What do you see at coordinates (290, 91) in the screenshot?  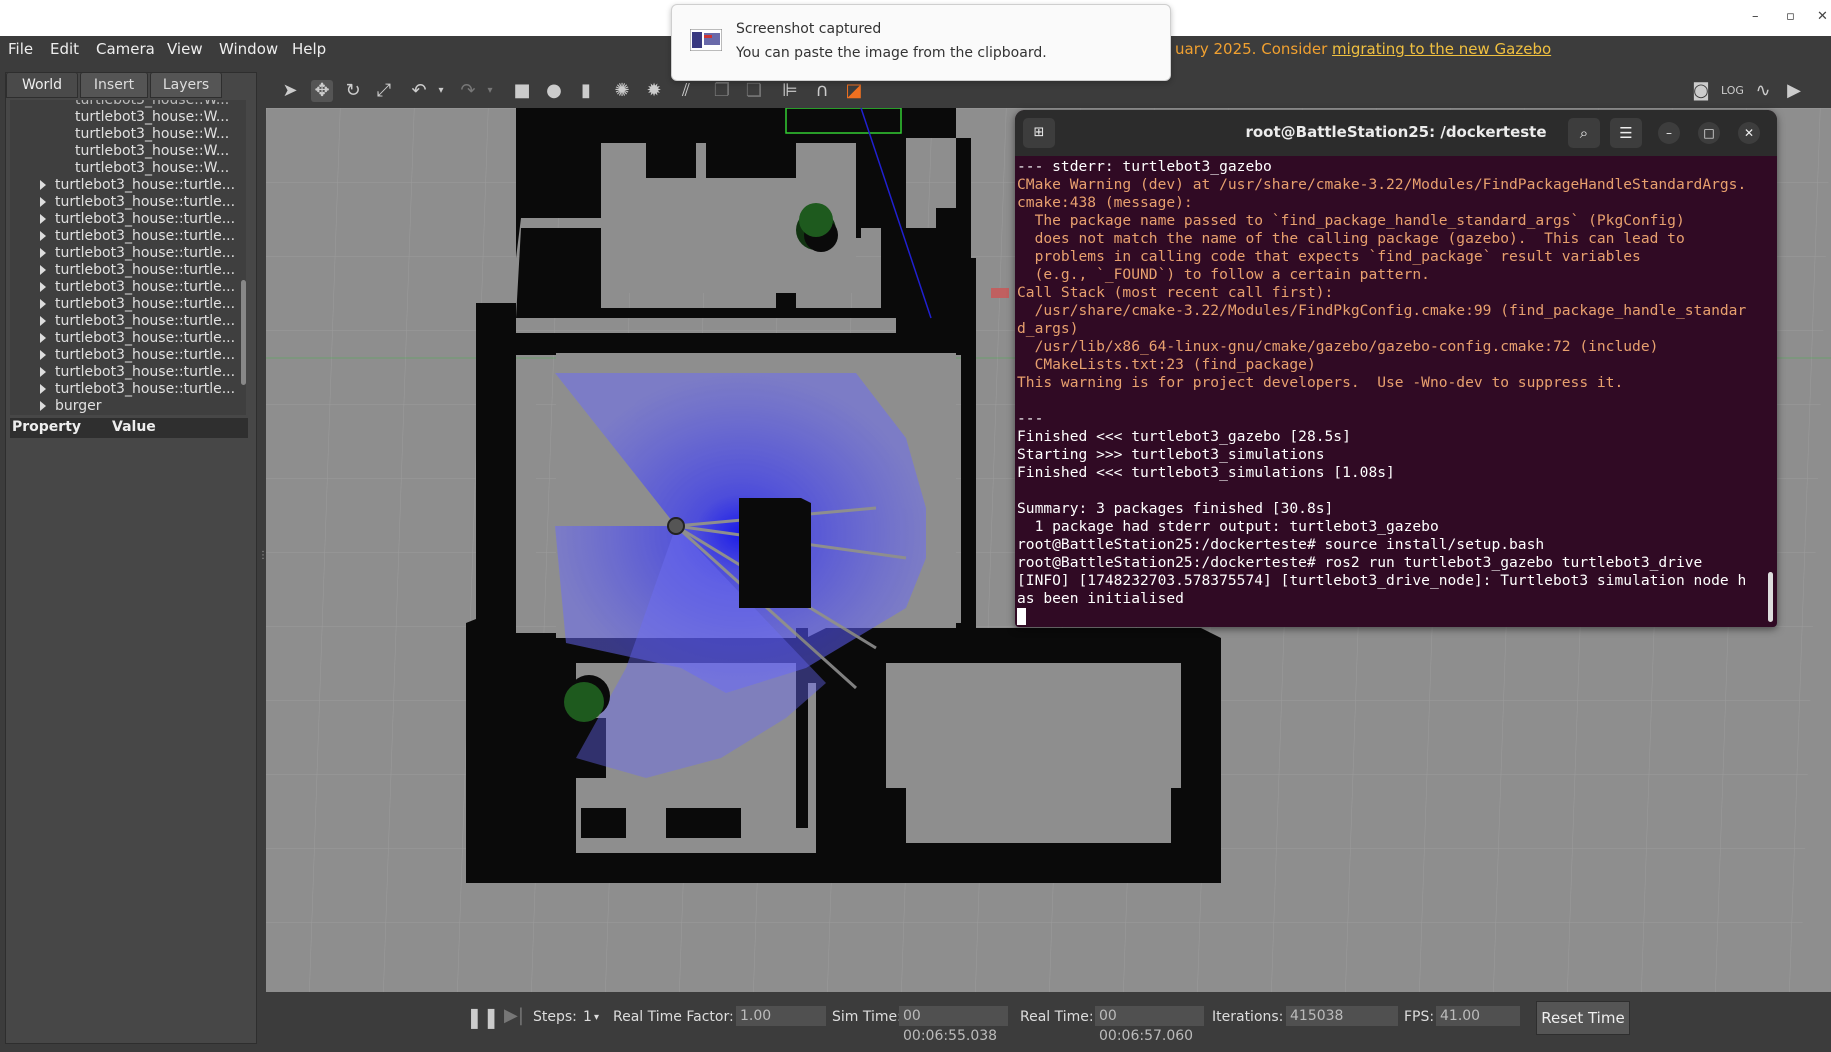 I see `select-arrow-icon: ➤` at bounding box center [290, 91].